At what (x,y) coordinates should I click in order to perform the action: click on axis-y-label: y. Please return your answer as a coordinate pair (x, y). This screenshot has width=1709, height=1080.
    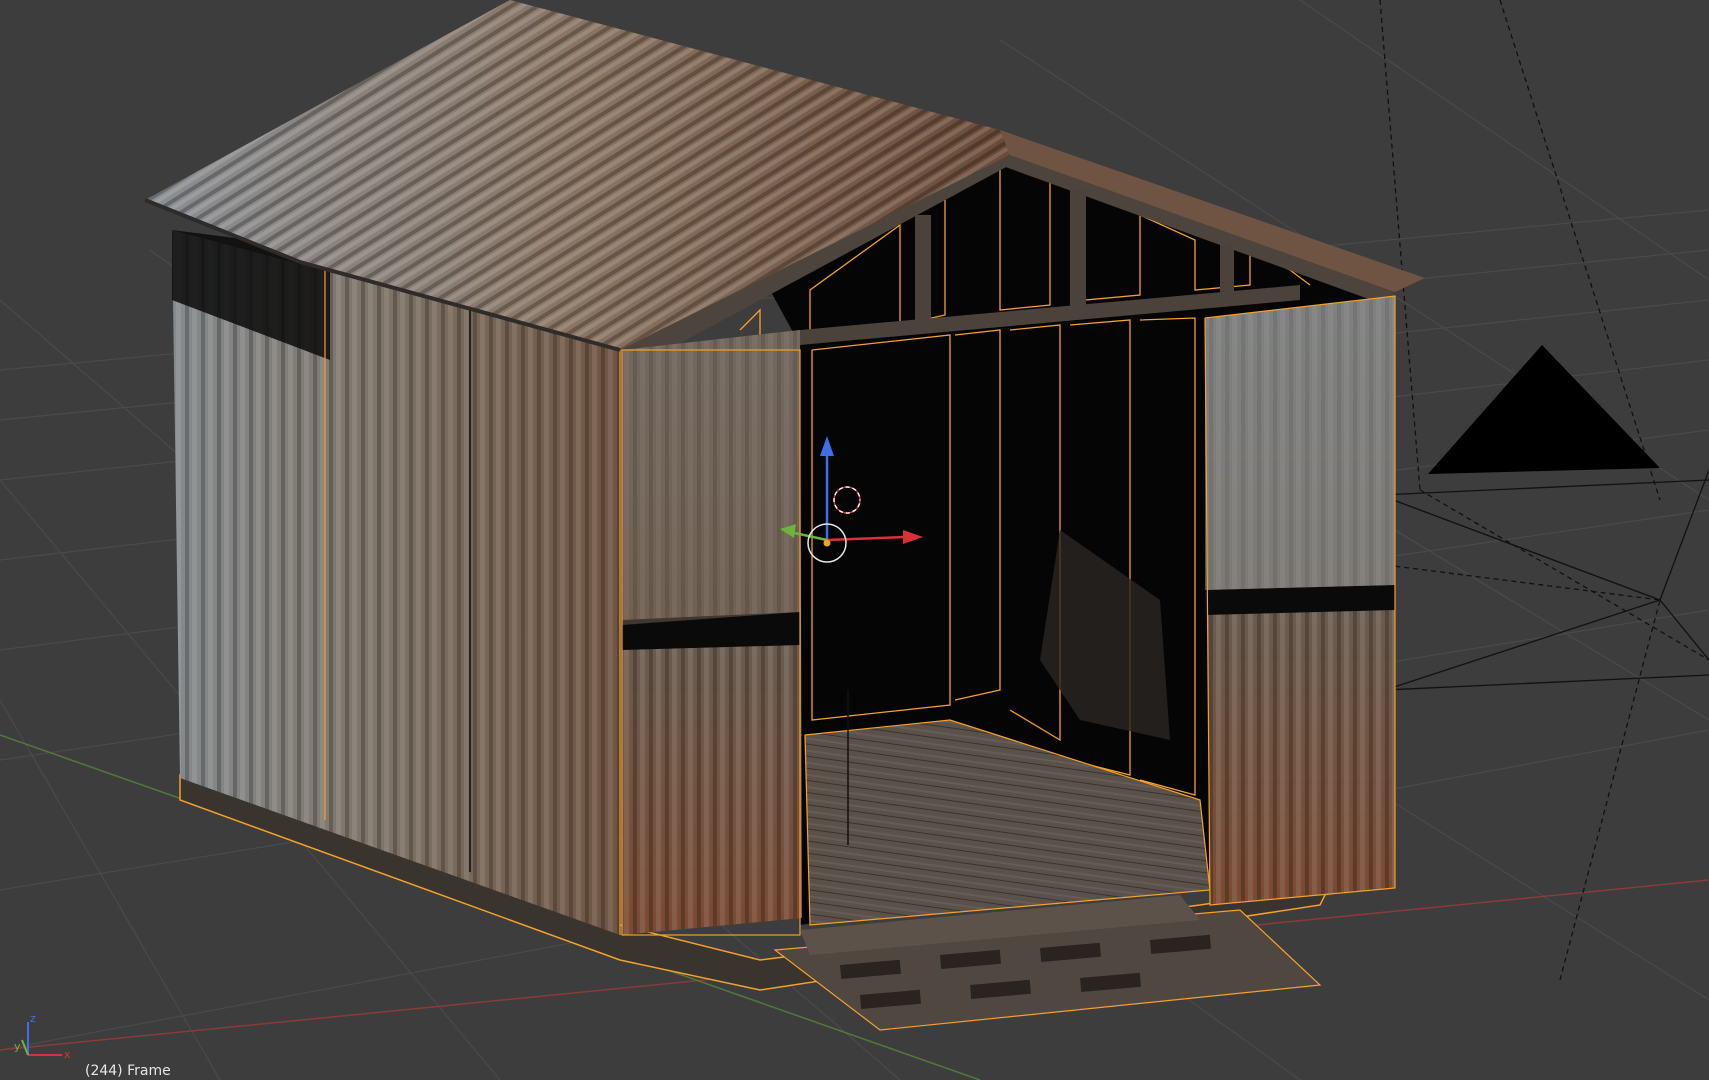
    Looking at the image, I should click on (17, 1046).